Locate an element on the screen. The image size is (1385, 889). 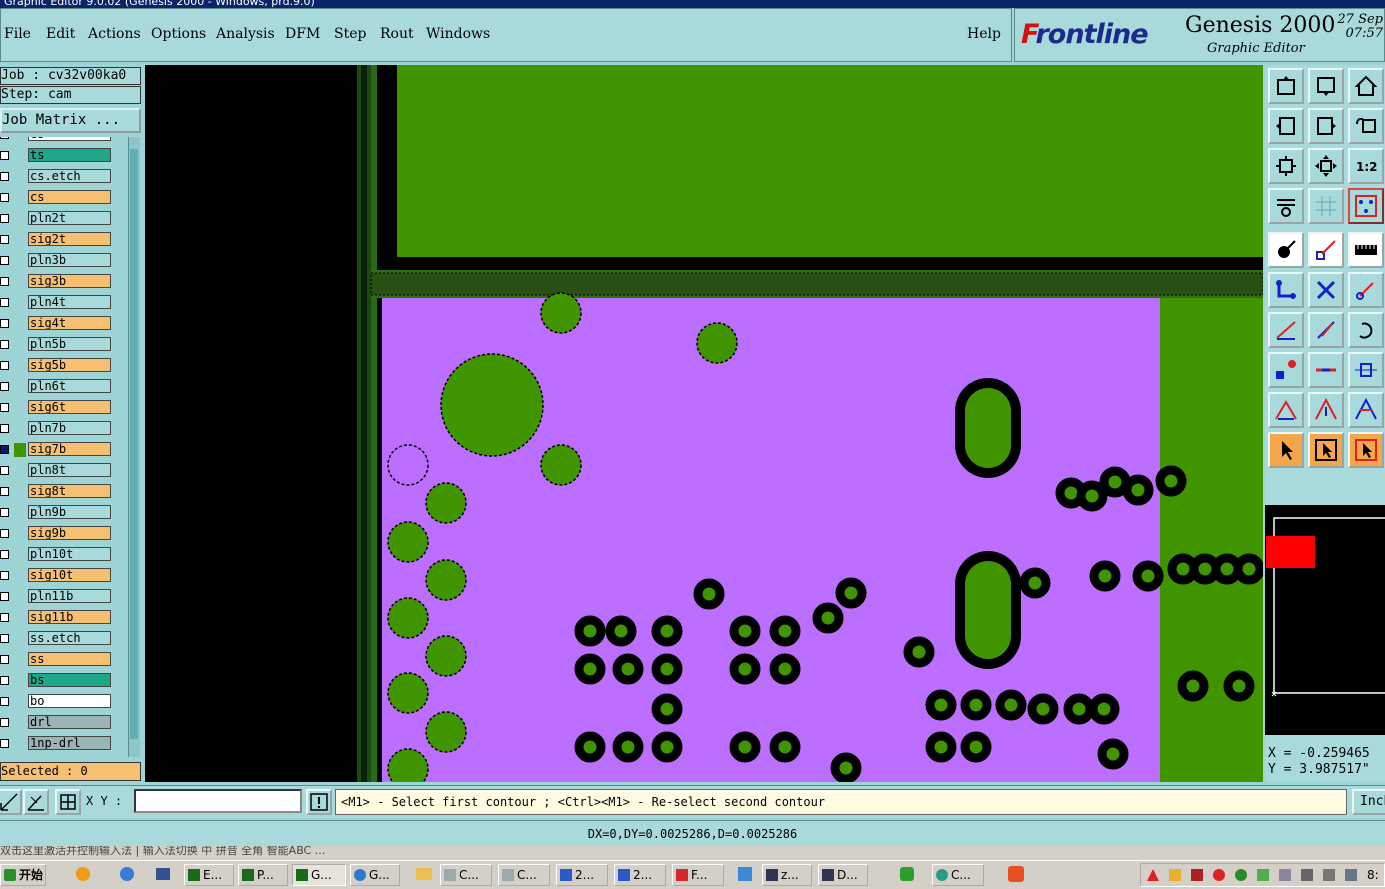
layer-name: pln4t is located at coordinates (69, 302).